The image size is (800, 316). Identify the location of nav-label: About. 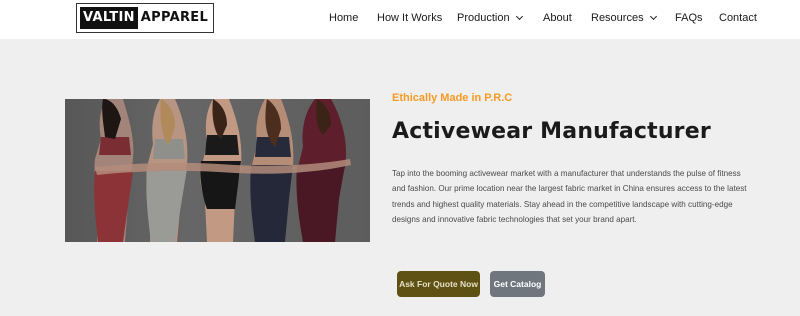
(557, 18).